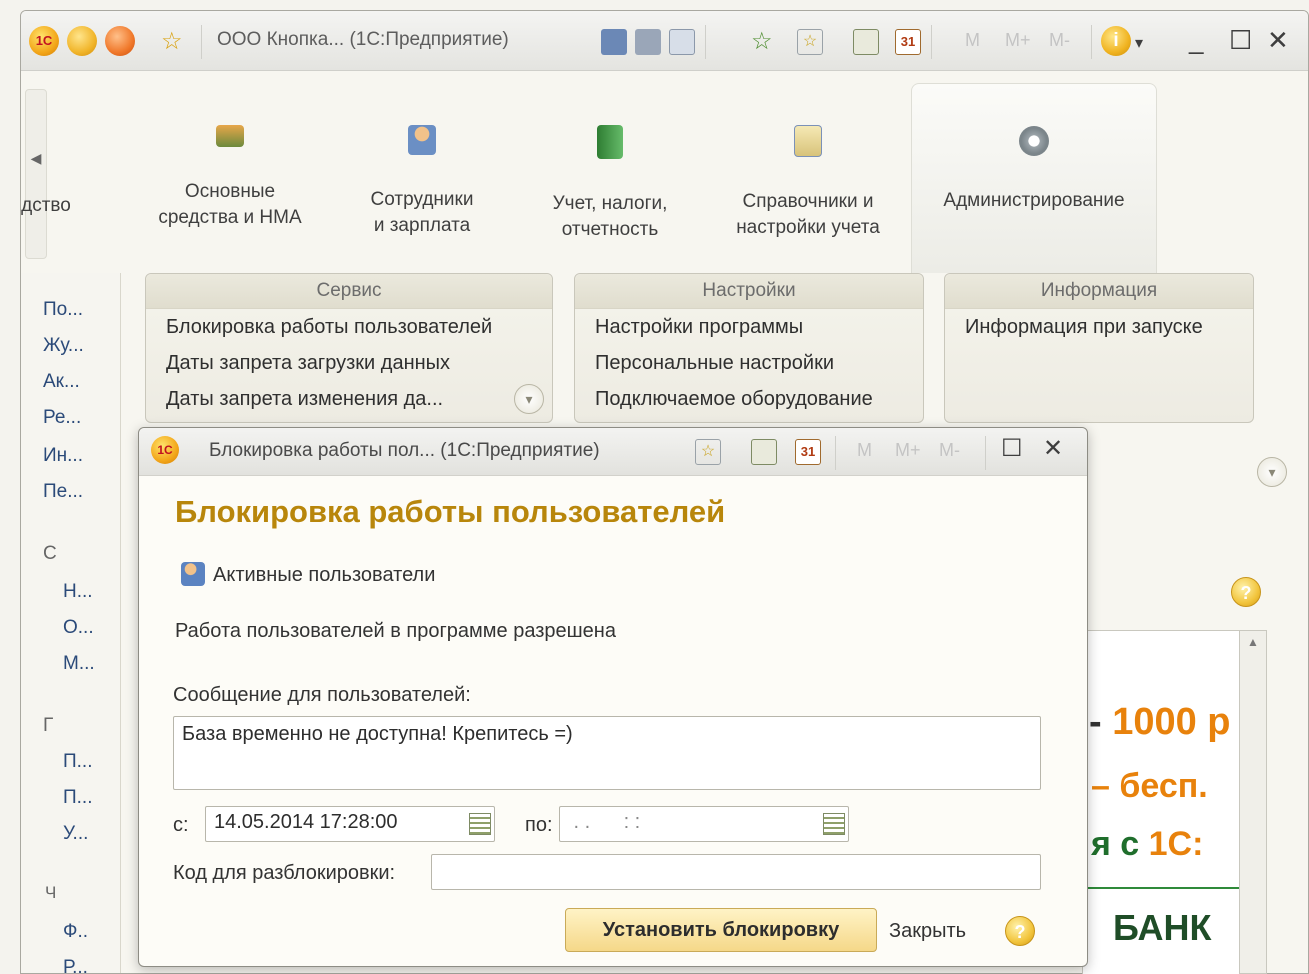 The image size is (1309, 974). What do you see at coordinates (808, 201) in the screenshot?
I see `section-label: Справочники и` at bounding box center [808, 201].